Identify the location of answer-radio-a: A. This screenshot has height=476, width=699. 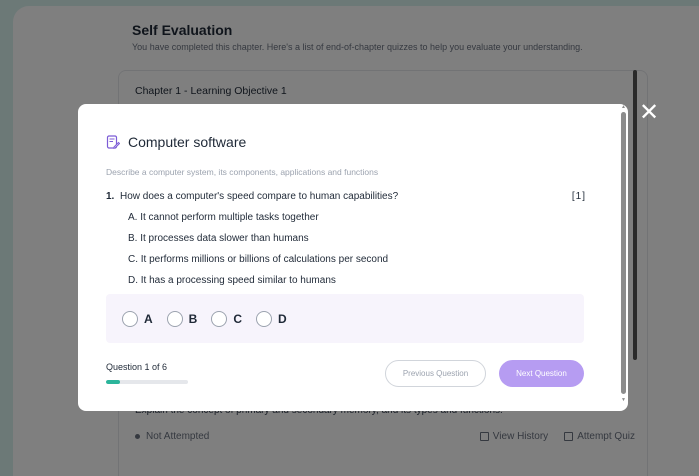
(137, 318).